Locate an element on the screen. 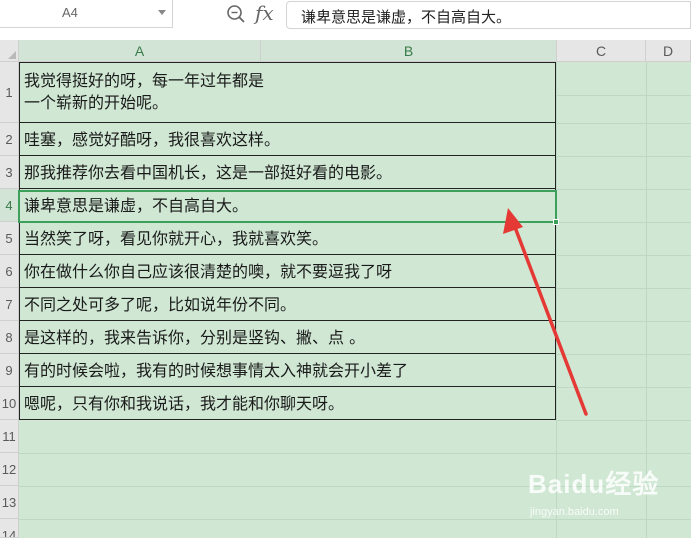 Image resolution: width=691 pixels, height=538 pixels. row-header-4: 4 is located at coordinates (9, 205).